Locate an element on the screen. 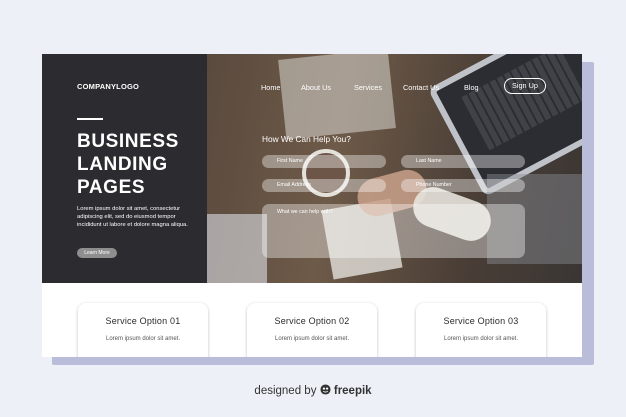 The width and height of the screenshot is (626, 417). company-logo: COMPANYLOGO is located at coordinates (108, 86).